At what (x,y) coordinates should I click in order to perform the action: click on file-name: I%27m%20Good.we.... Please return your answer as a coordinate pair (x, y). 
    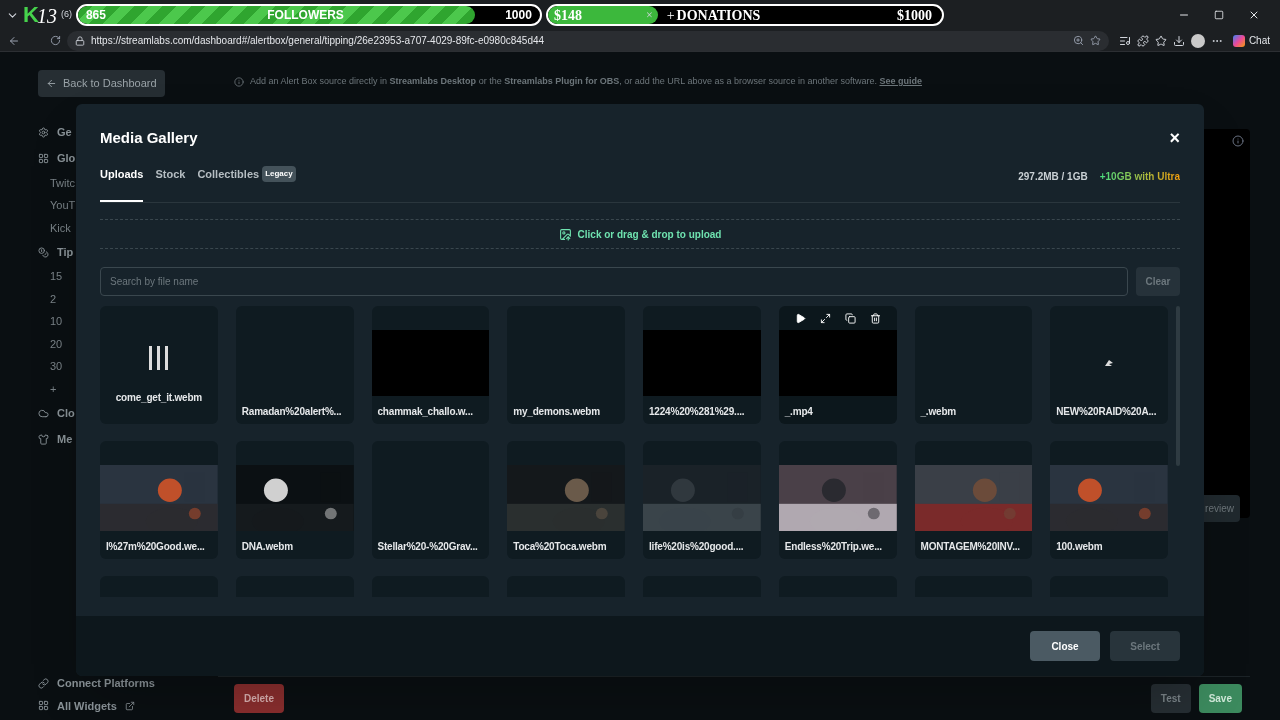
    Looking at the image, I should click on (155, 547).